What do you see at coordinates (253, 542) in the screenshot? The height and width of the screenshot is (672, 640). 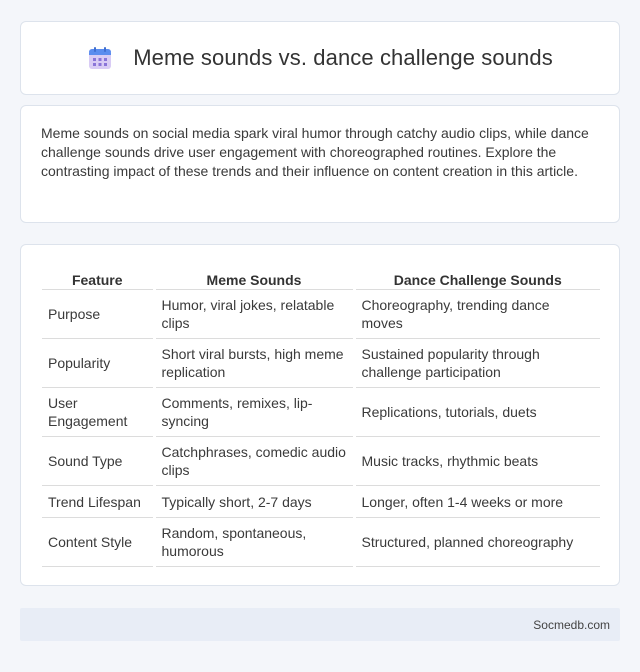 I see `table-cell-meme: Random, spontaneous, humorous` at bounding box center [253, 542].